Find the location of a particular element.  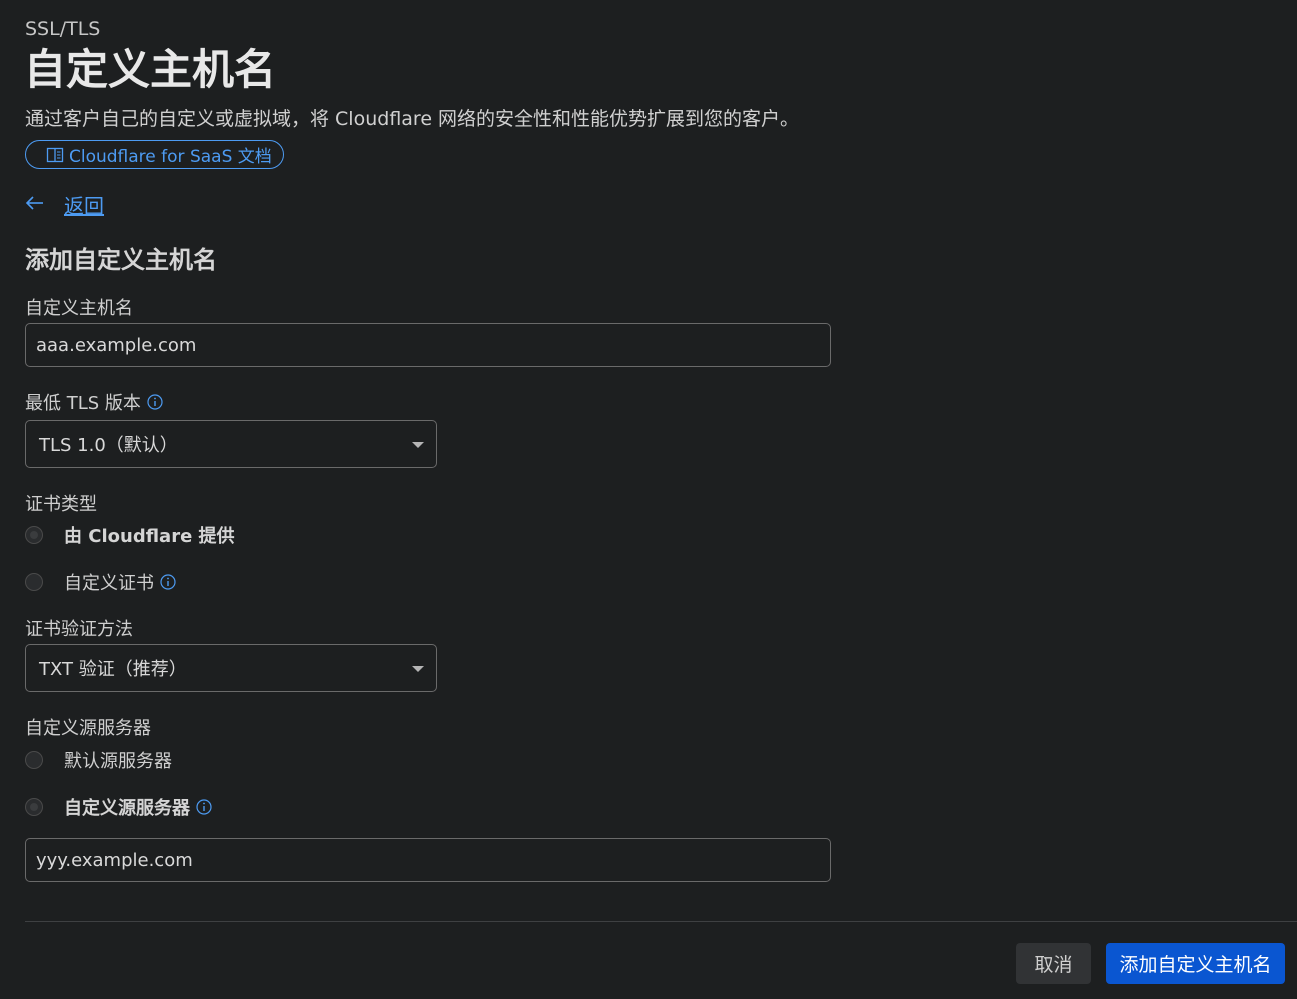

radio-default-origin: 默认源服务器 is located at coordinates (98, 760).